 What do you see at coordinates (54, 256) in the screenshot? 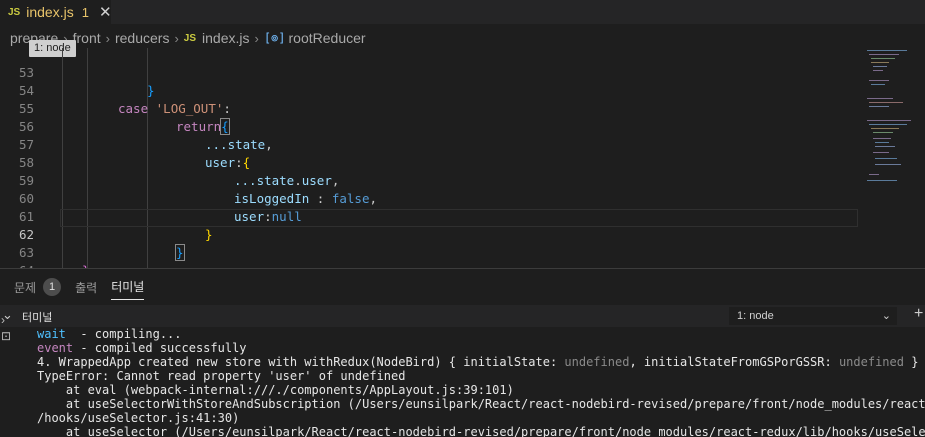
I see `code-line: 63 }` at bounding box center [54, 256].